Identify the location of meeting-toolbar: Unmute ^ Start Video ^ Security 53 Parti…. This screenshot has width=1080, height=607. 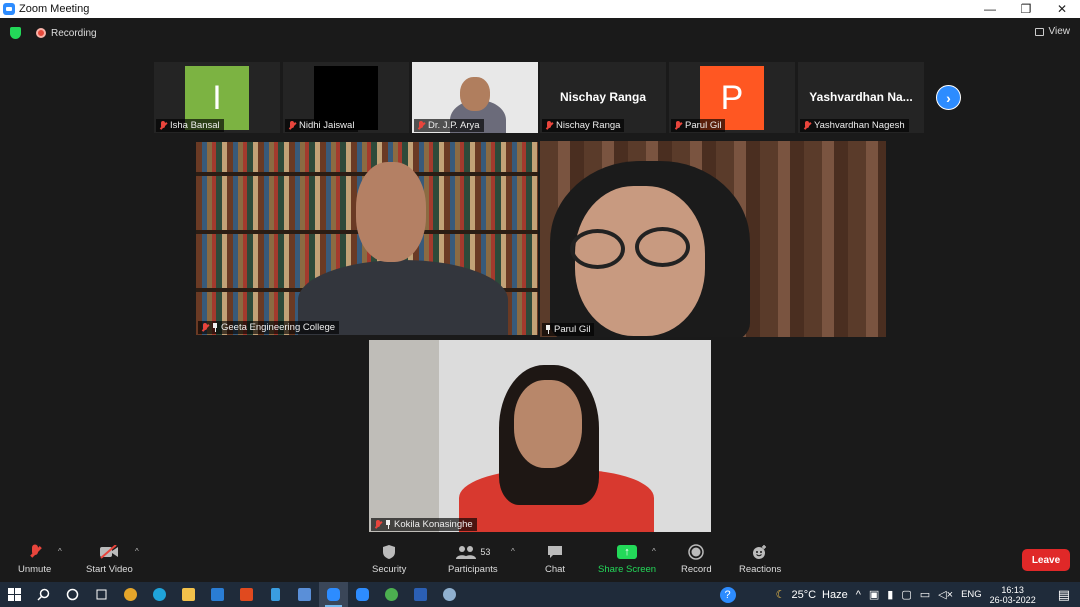
(540, 560).